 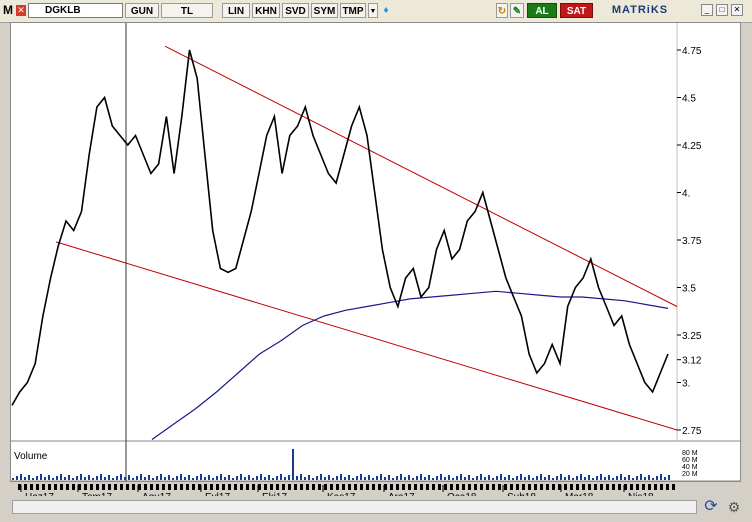 What do you see at coordinates (692, 336) in the screenshot?
I see `y-tick-label: 3.25` at bounding box center [692, 336].